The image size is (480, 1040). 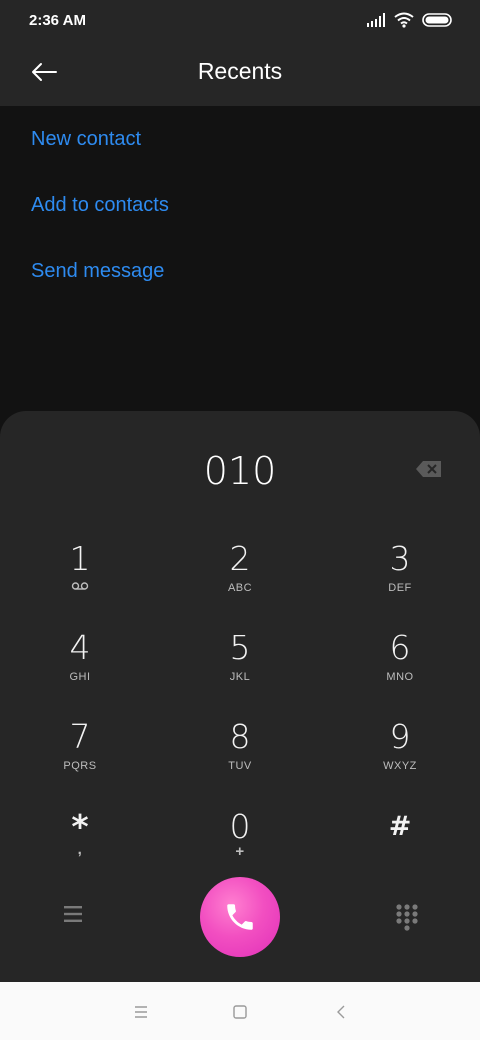 I want to click on call-button, so click(x=240, y=917).